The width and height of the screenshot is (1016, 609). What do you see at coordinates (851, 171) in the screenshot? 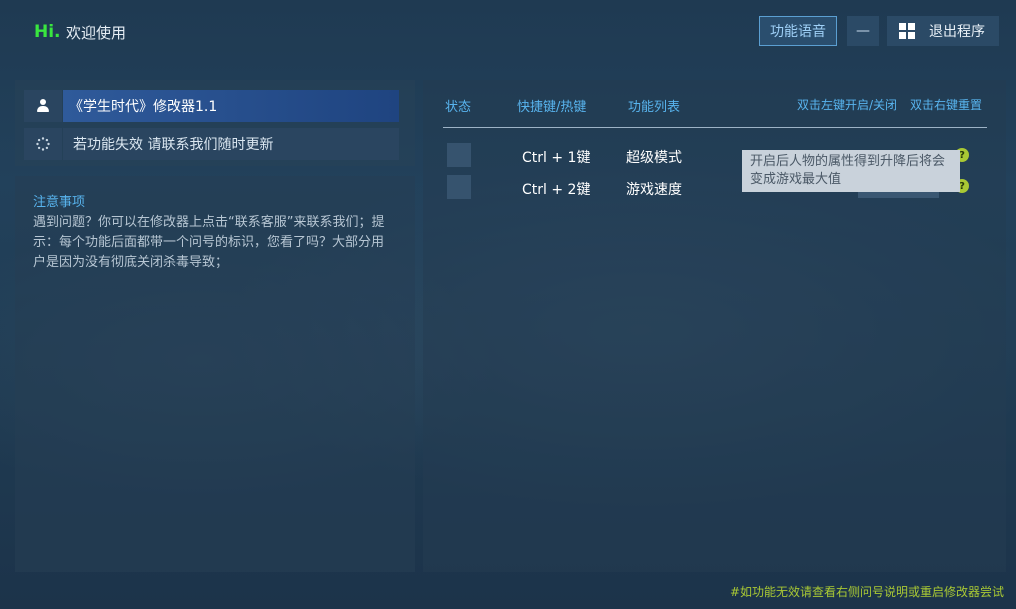
I see `help-tooltip: 开启后人物的属性得到升降后将会变成游戏最大值` at bounding box center [851, 171].